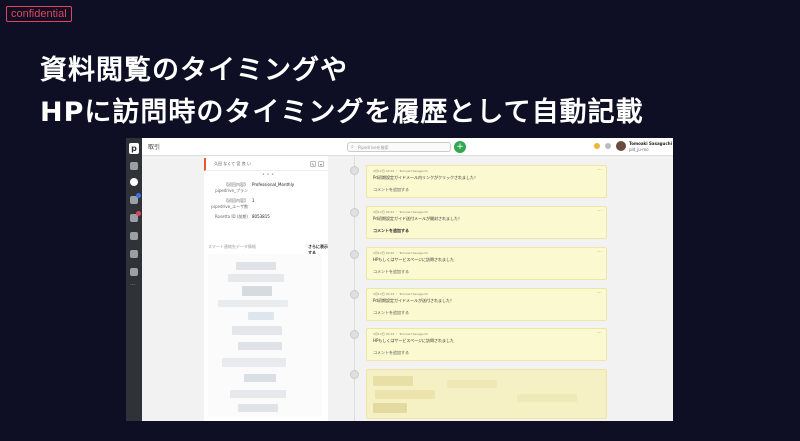 The width and height of the screenshot is (800, 441). What do you see at coordinates (134, 182) in the screenshot?
I see `deals-icon` at bounding box center [134, 182].